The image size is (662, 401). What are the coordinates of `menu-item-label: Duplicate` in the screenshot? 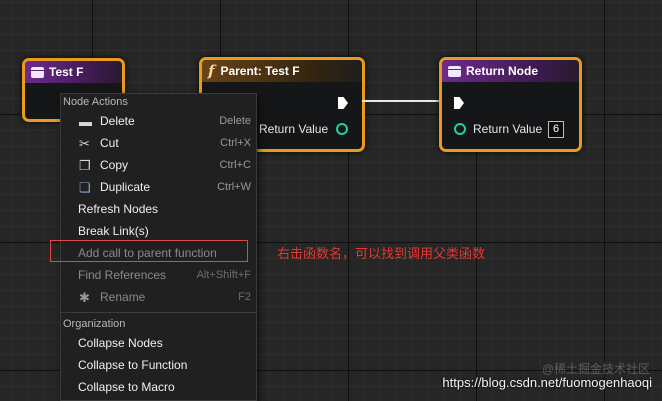 It's located at (125, 187).